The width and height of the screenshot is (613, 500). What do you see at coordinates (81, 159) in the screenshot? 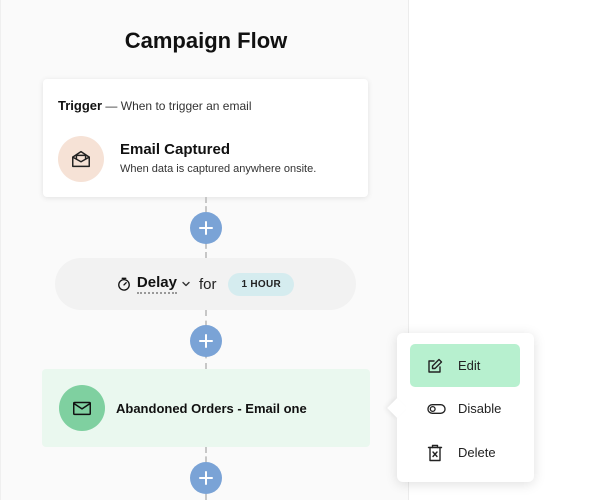
I see `envelope-open-icon` at bounding box center [81, 159].